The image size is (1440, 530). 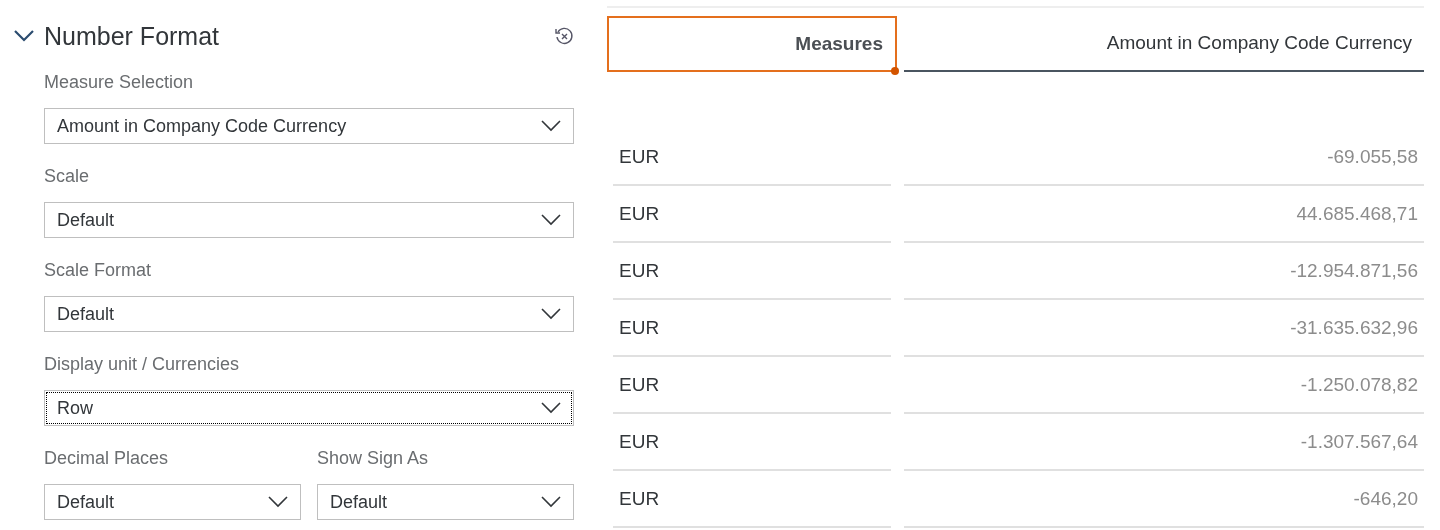 I want to click on reset-icon, so click(x=564, y=36).